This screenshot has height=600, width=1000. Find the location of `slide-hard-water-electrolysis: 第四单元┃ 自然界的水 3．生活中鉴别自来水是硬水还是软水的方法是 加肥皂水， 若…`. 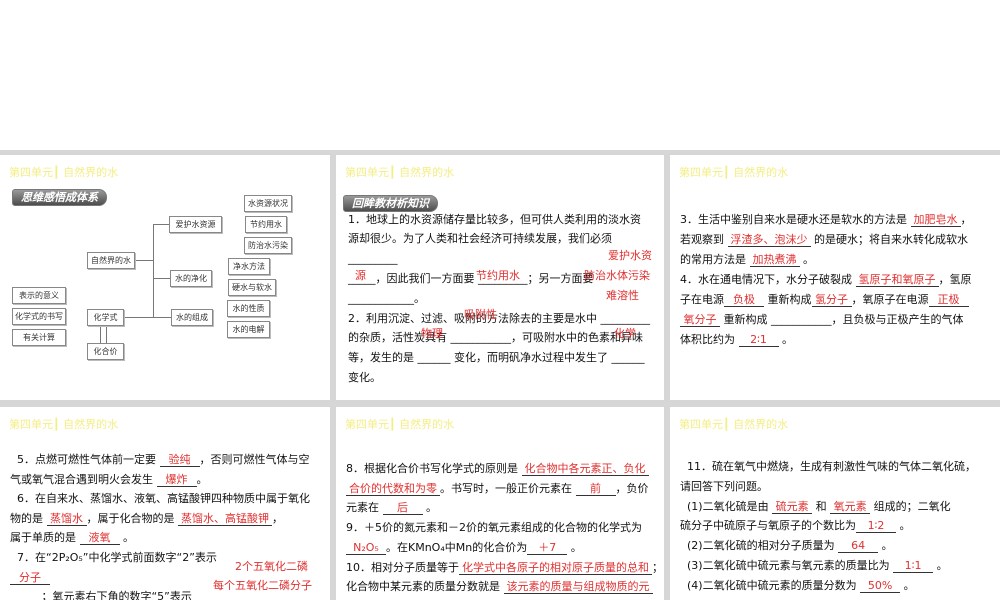

slide-hard-water-electrolysis: 第四单元┃ 自然界的水 3．生活中鉴别自来水是硬水还是软水的方法是 加肥皂水， 若… is located at coordinates (835, 277).